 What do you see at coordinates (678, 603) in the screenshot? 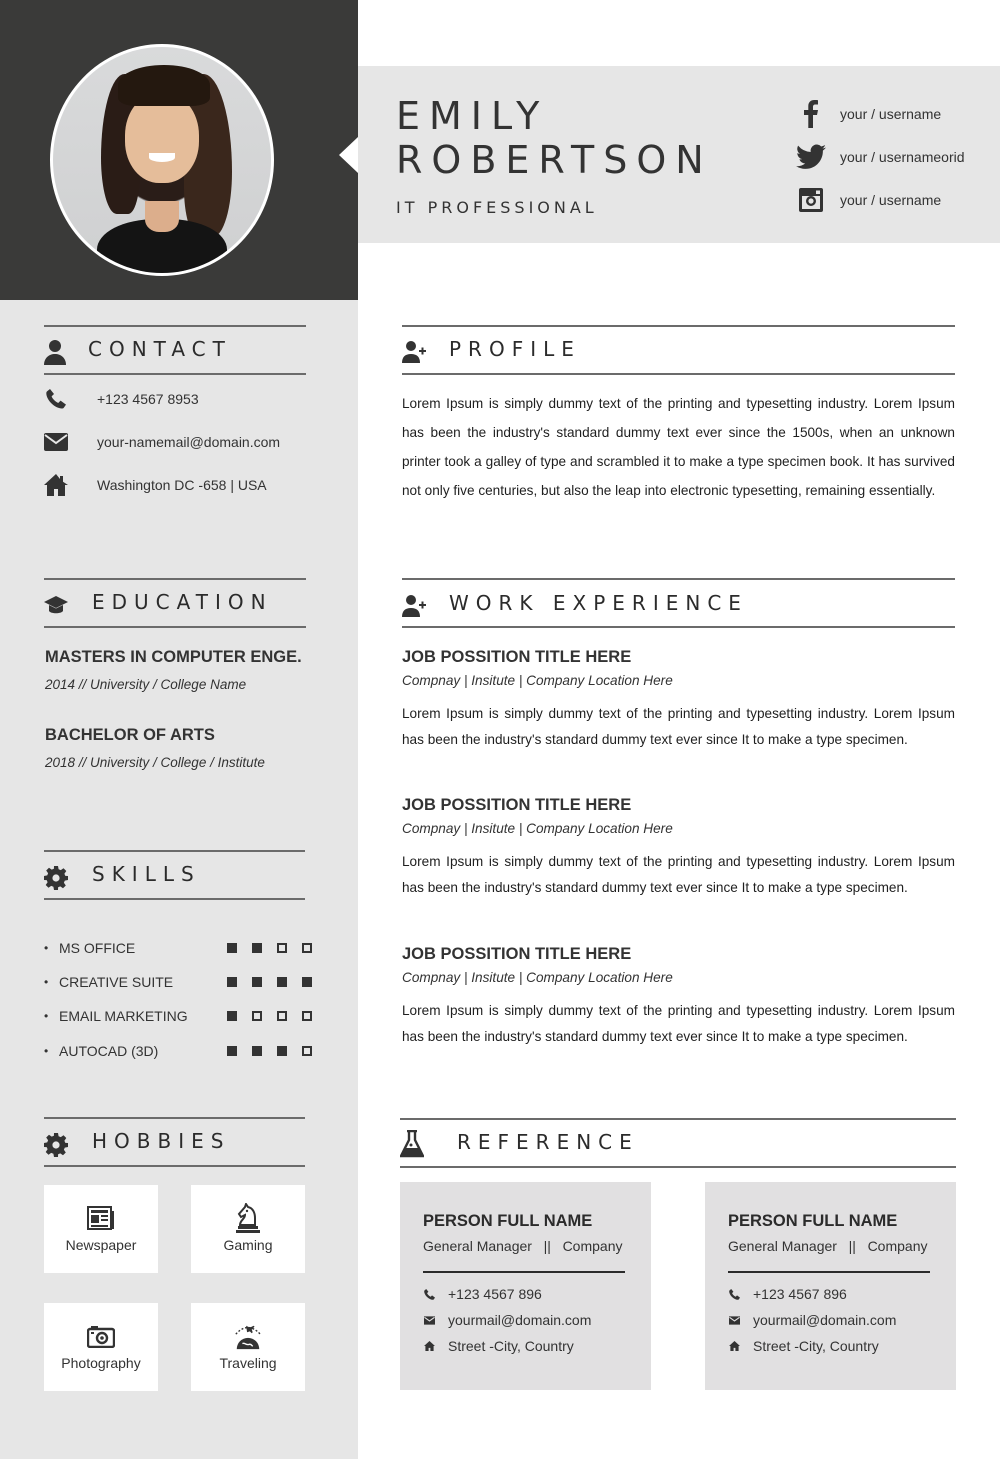
I see `work-section-header: WORK EXPERIENCE` at bounding box center [678, 603].